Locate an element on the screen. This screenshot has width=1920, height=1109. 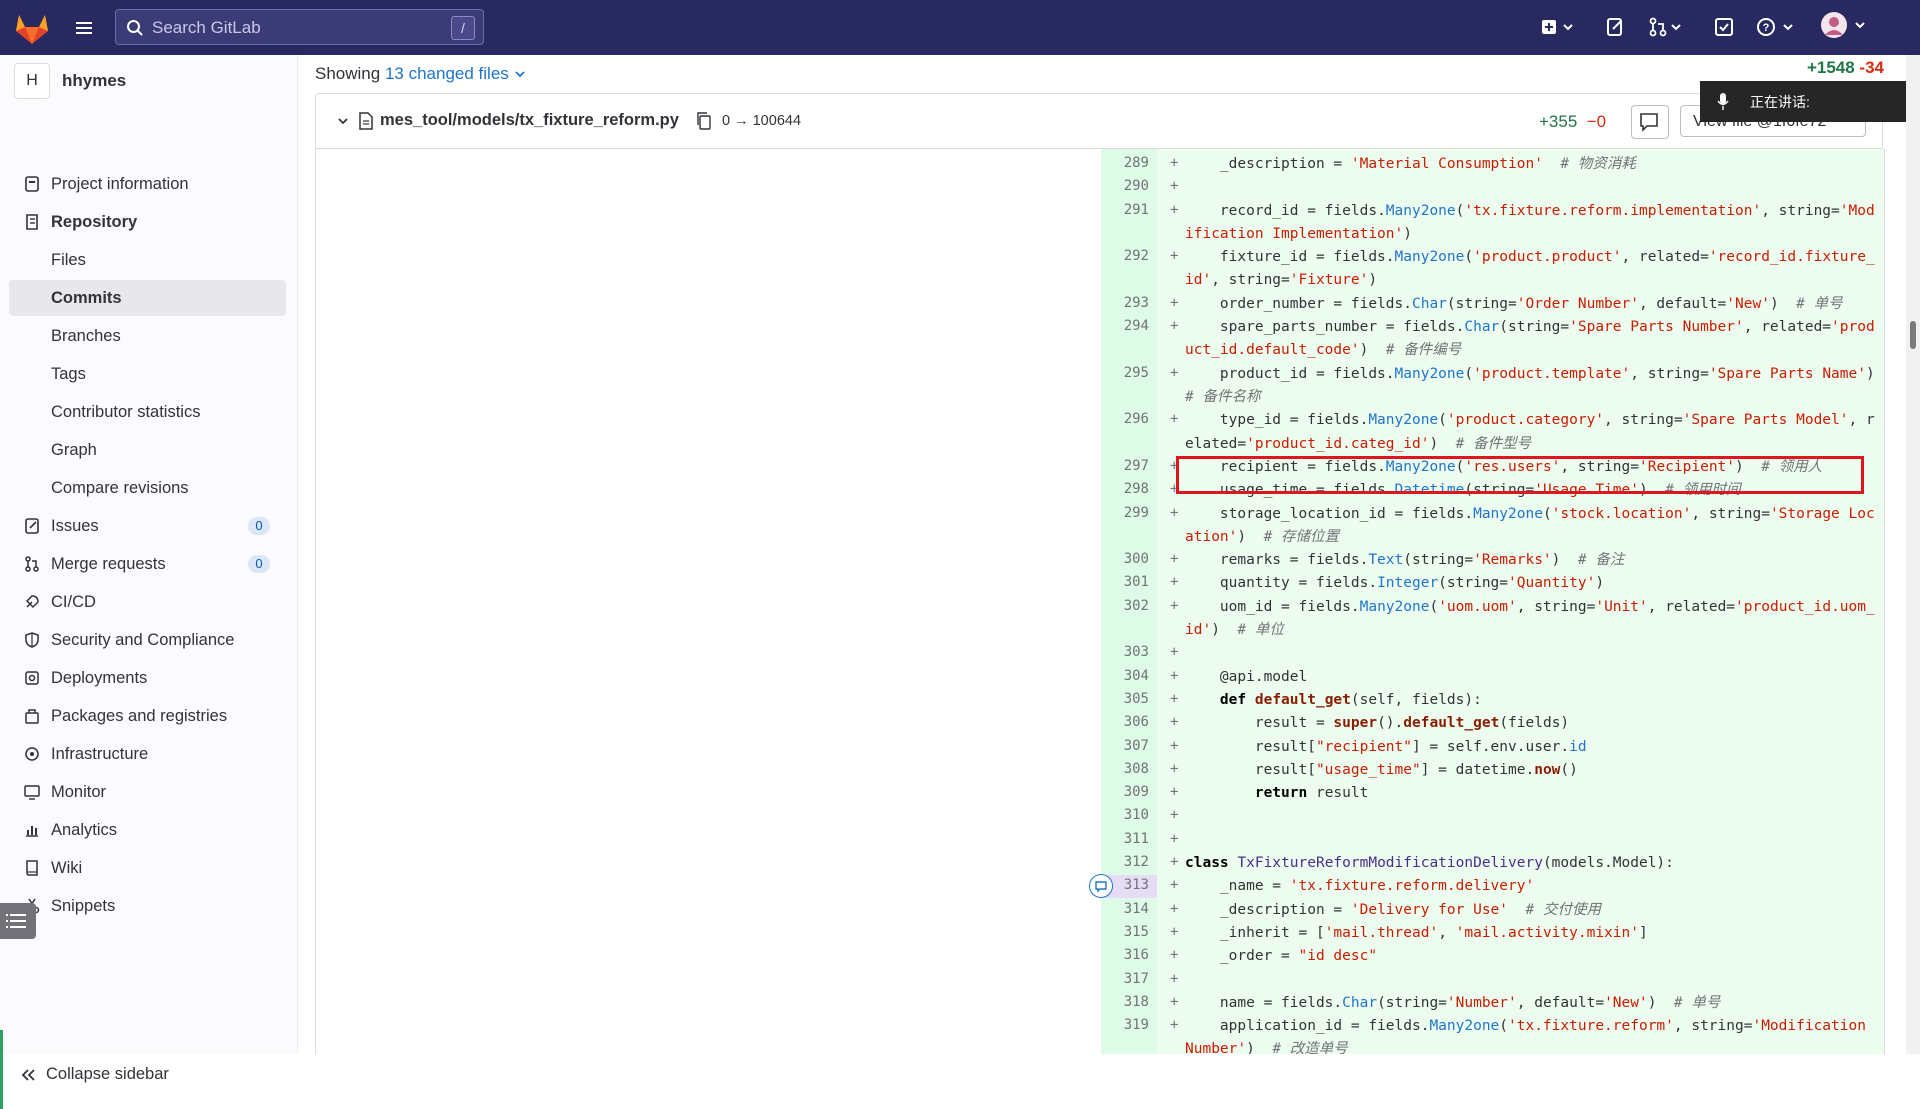
changed-files-dropdown: 13 changed files is located at coordinates (455, 73).